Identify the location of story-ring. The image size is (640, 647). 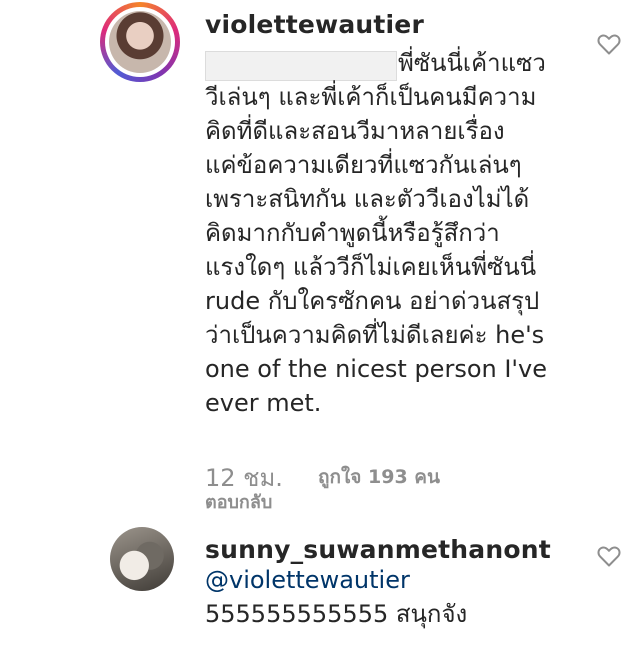
(140, 42).